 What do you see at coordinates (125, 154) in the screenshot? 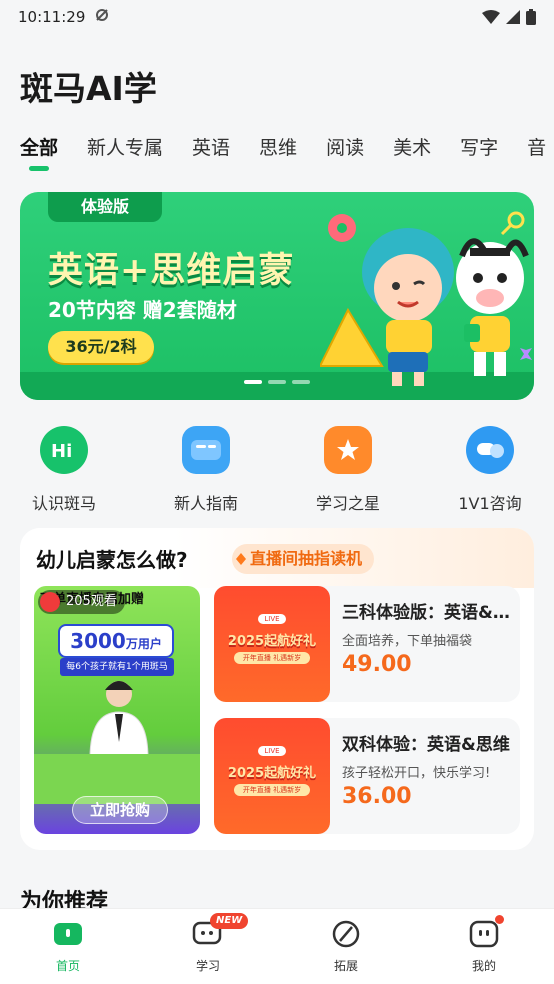
I see `tab-newcomer: 新人专属` at bounding box center [125, 154].